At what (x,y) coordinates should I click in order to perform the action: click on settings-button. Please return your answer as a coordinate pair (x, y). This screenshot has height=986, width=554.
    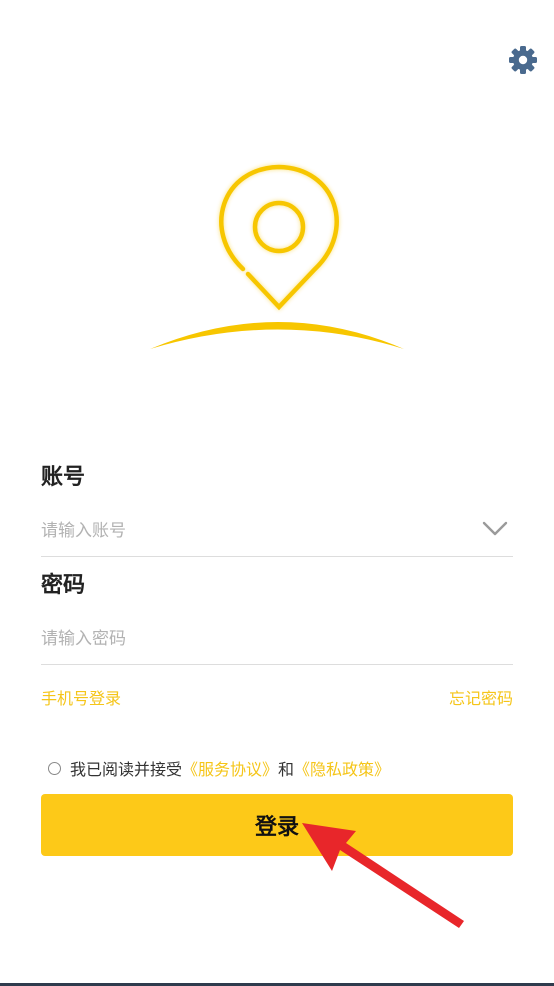
    Looking at the image, I should click on (523, 60).